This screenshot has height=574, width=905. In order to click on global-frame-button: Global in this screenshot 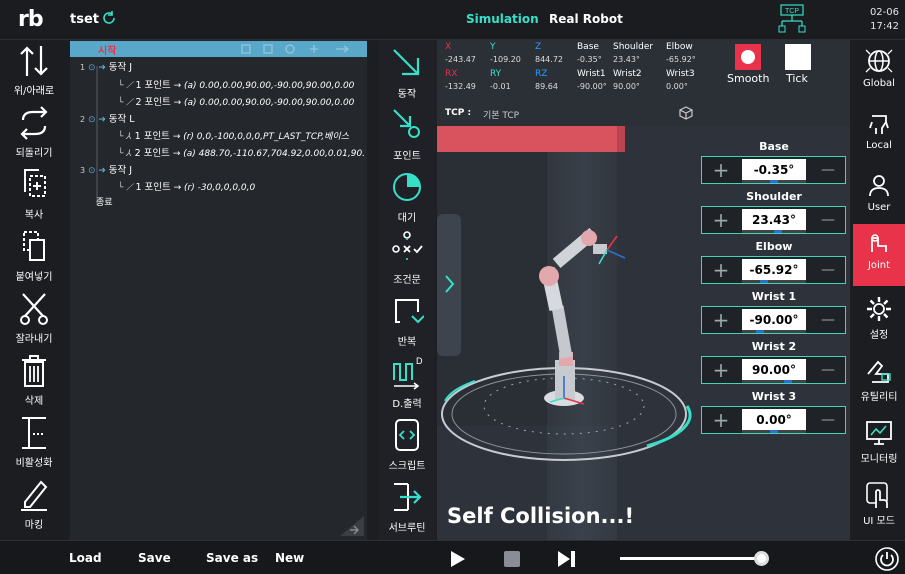, I will do `click(879, 72)`.